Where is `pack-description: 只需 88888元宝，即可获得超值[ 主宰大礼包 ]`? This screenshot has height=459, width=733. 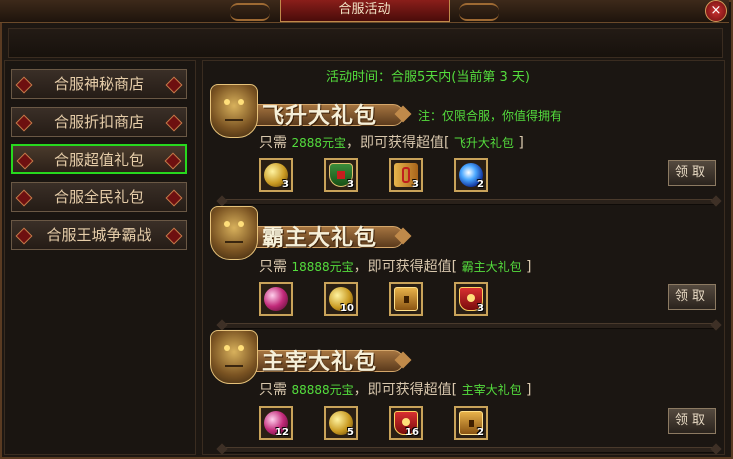
pack-description: 只需 88888元宝，即可获得超值[ 主宰大礼包 ] is located at coordinates (395, 389).